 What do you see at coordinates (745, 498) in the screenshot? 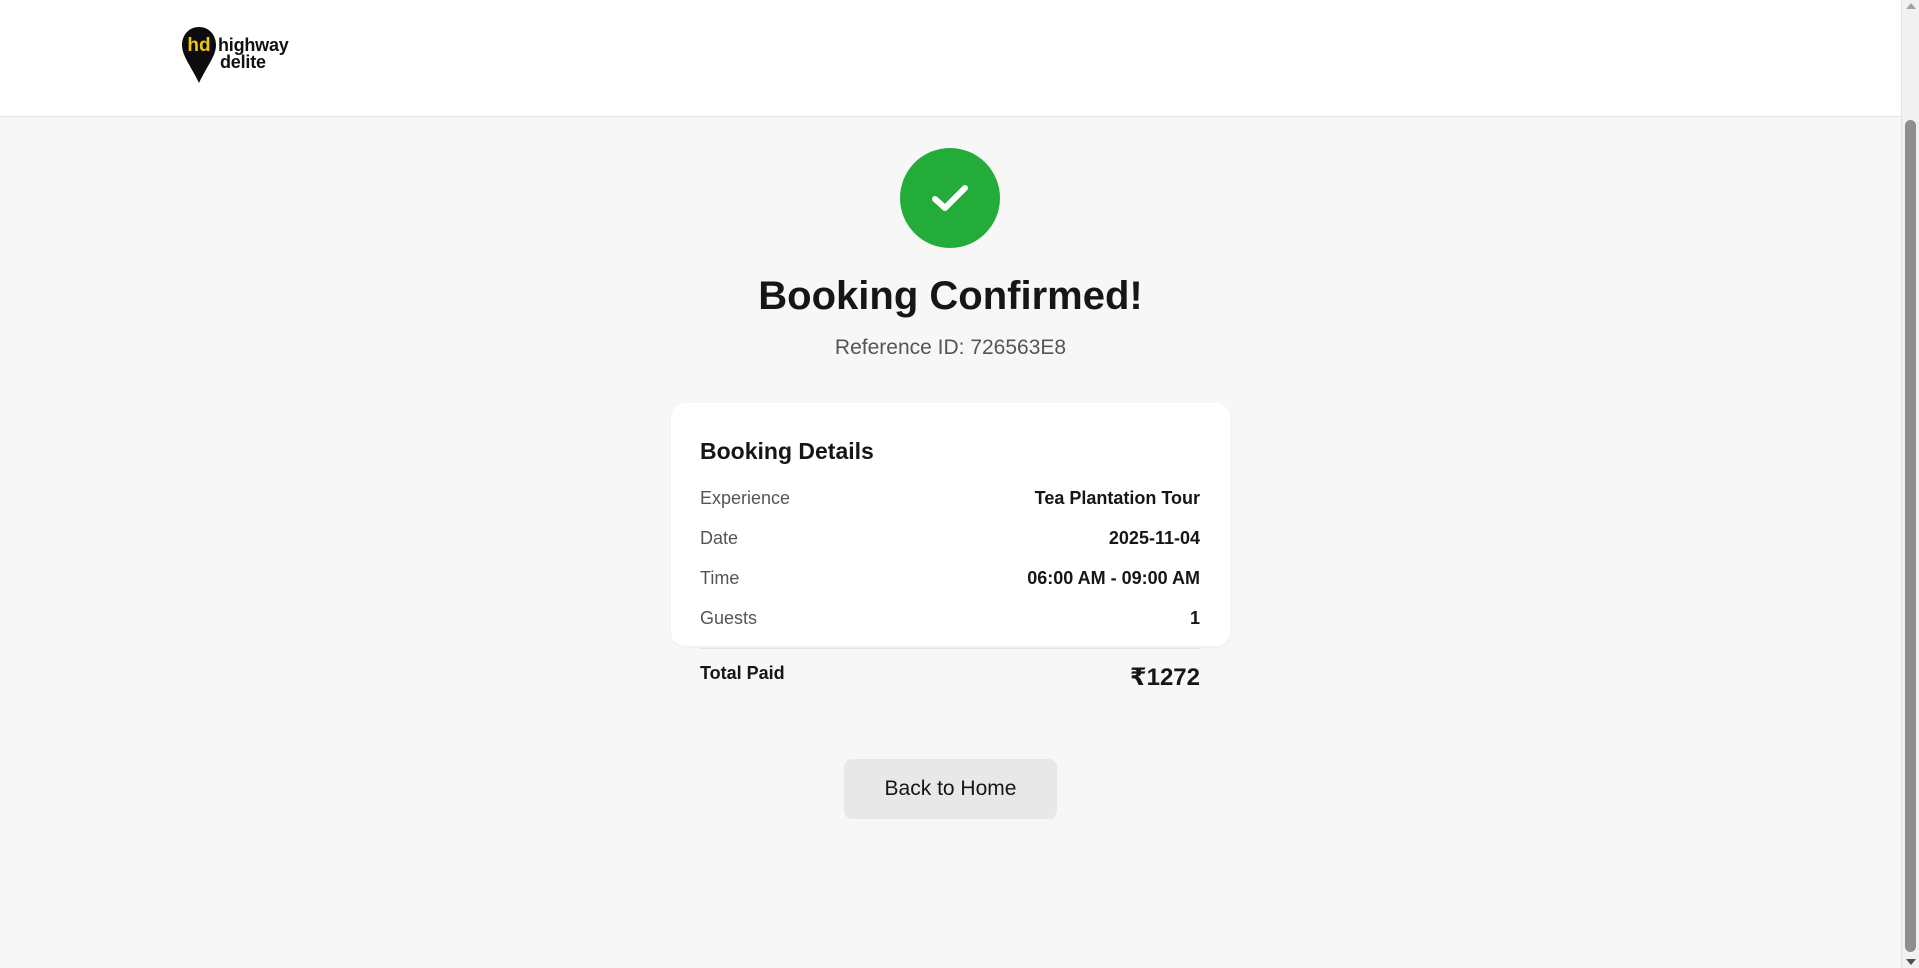
I see `detail-label: Experience` at bounding box center [745, 498].